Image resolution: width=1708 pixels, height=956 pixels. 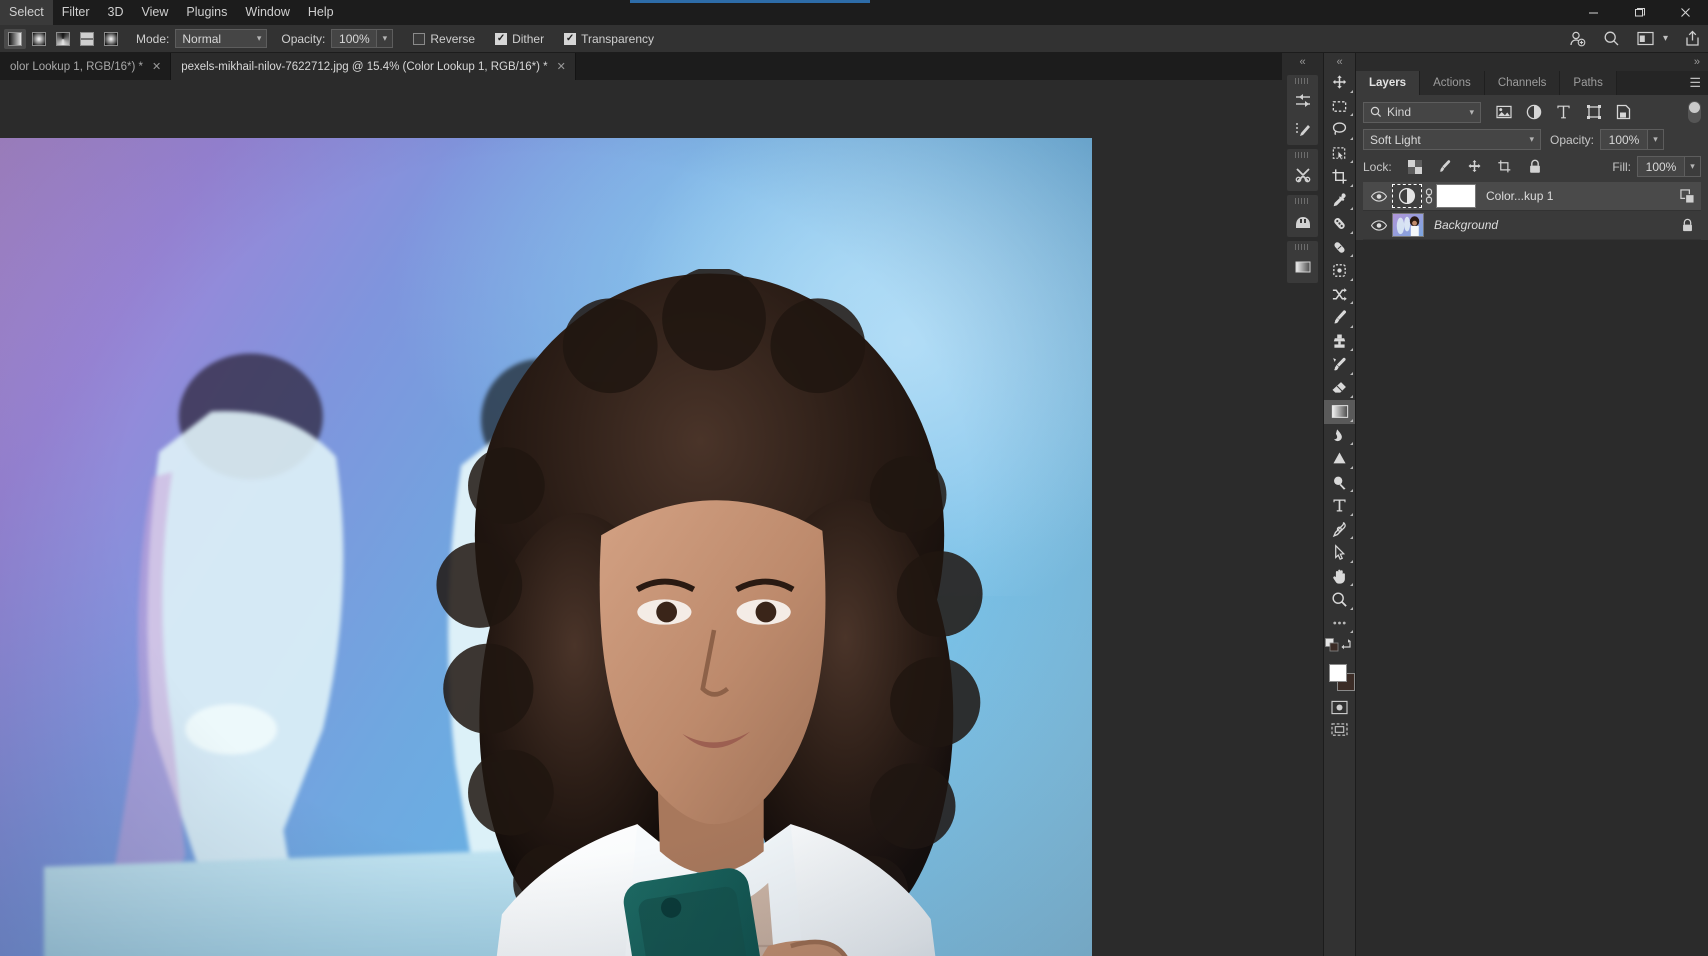 What do you see at coordinates (1687, 225) in the screenshot?
I see `lock-icon` at bounding box center [1687, 225].